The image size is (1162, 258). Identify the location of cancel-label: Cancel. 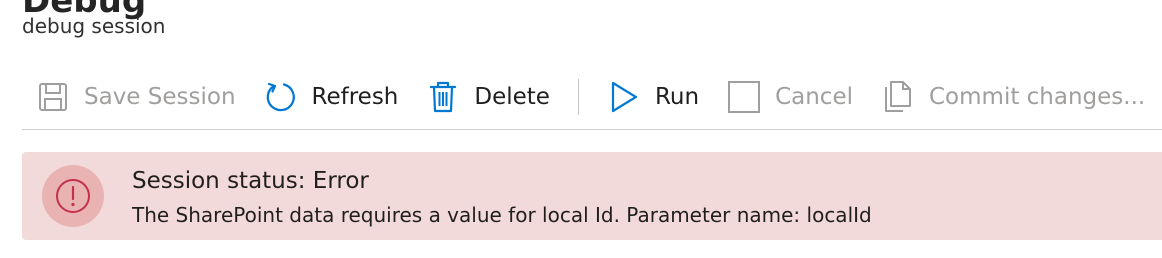
(814, 97).